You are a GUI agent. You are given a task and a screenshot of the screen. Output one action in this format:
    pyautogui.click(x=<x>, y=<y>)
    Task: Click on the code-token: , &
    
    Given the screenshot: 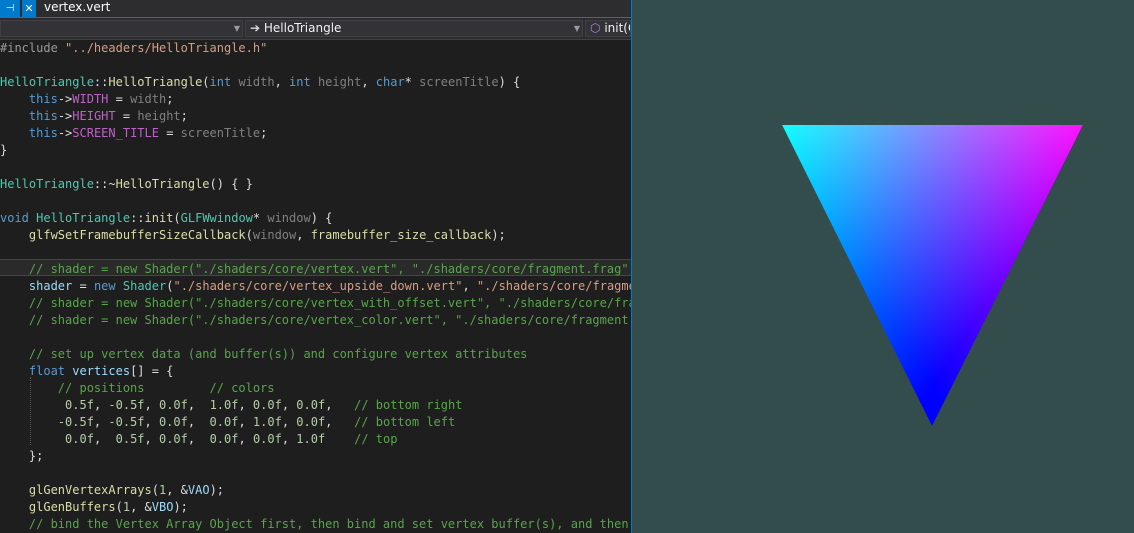 What is the action you would take?
    pyautogui.click(x=177, y=490)
    